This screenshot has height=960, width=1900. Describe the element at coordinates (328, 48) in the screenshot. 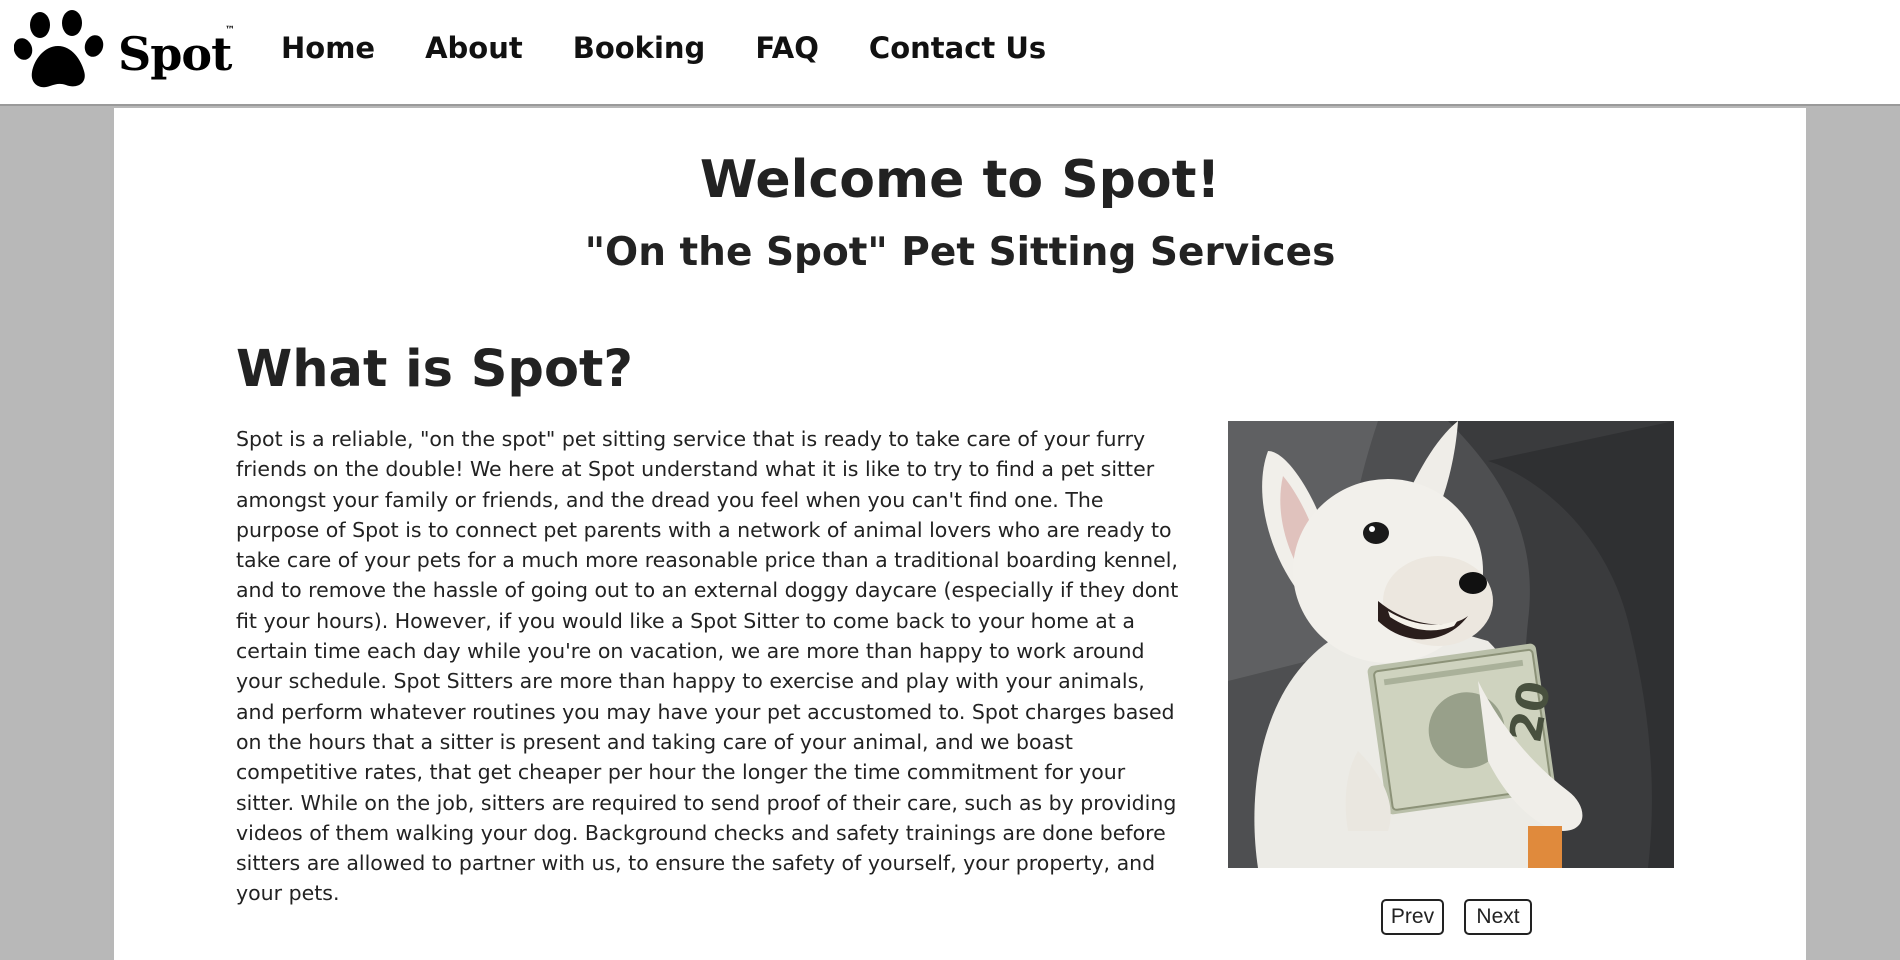

I see `nav-home-link: Home` at that location.